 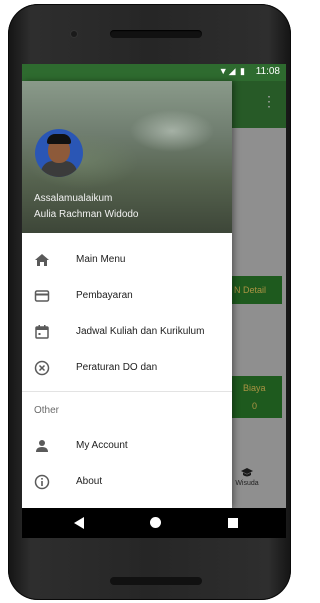 I want to click on drawer-item-label: Jadwal Kuliah dan Kurikulum, so click(x=140, y=331).